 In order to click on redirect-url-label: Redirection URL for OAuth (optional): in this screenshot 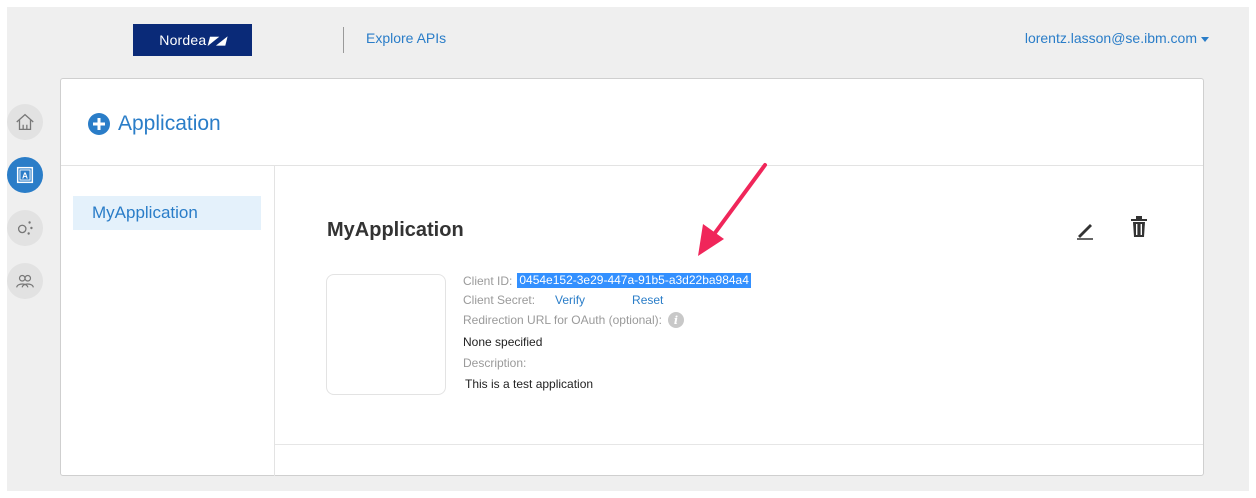, I will do `click(562, 320)`.